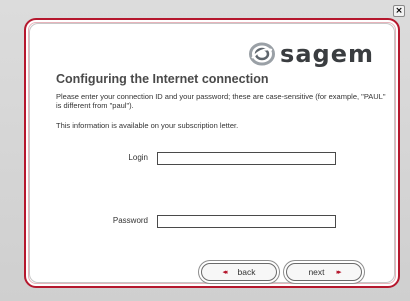 The height and width of the screenshot is (301, 410). What do you see at coordinates (339, 272) in the screenshot?
I see `double-arrow-right-icon: ▸▸` at bounding box center [339, 272].